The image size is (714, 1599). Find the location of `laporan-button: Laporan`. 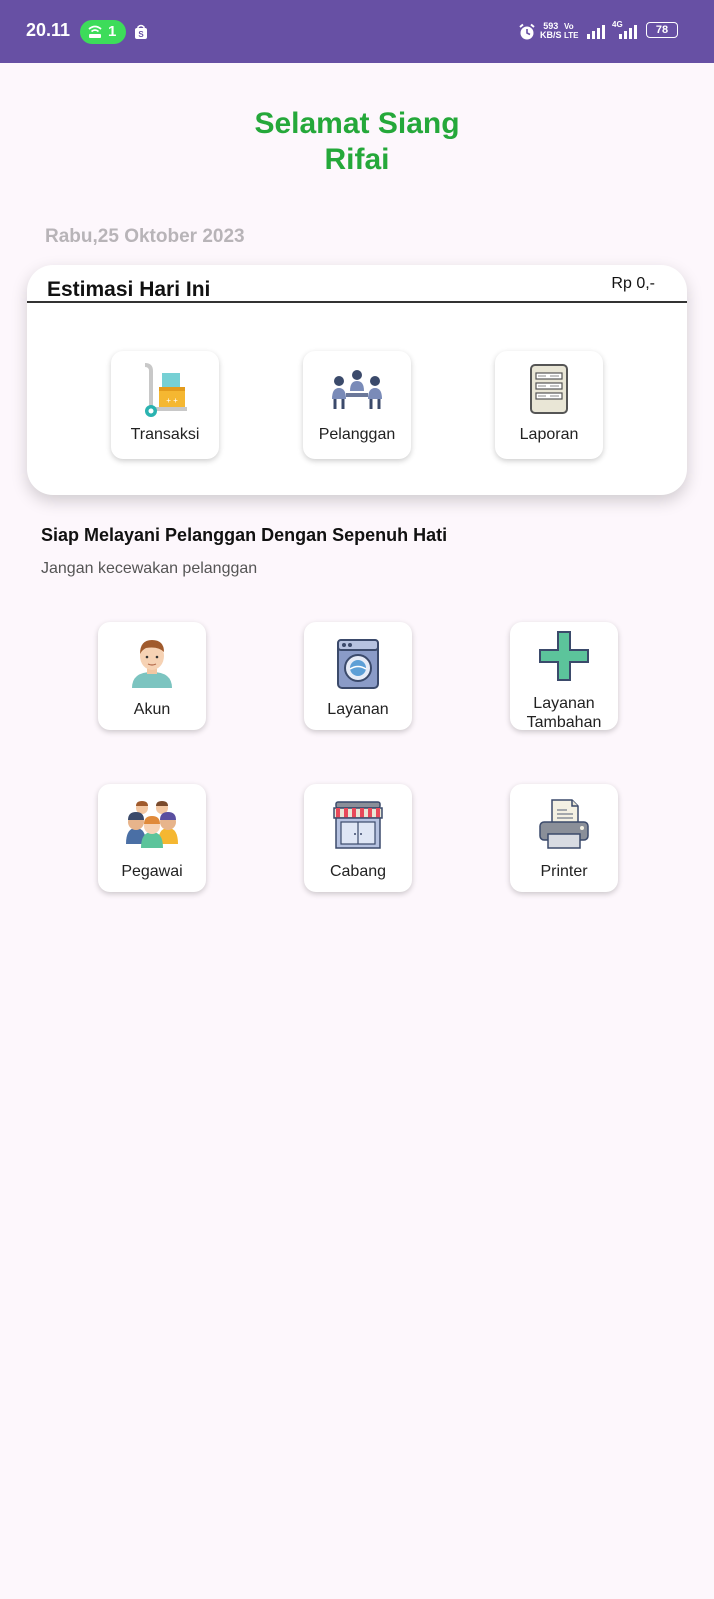

laporan-button: Laporan is located at coordinates (549, 405).